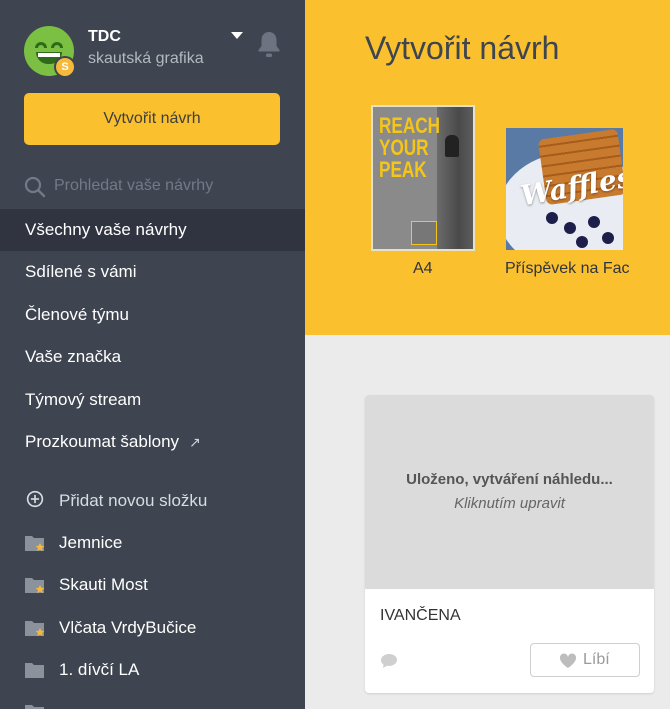 The image size is (670, 709). Describe the element at coordinates (65, 67) in the screenshot. I see `avatar-badge: S` at that location.